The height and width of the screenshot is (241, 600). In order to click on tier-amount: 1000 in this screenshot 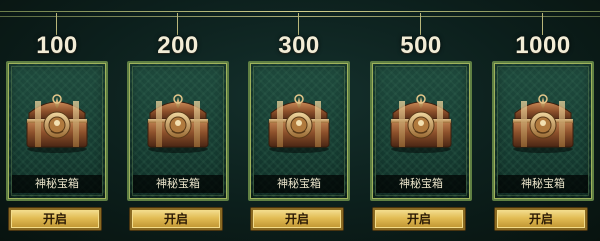, I will do `click(543, 45)`.